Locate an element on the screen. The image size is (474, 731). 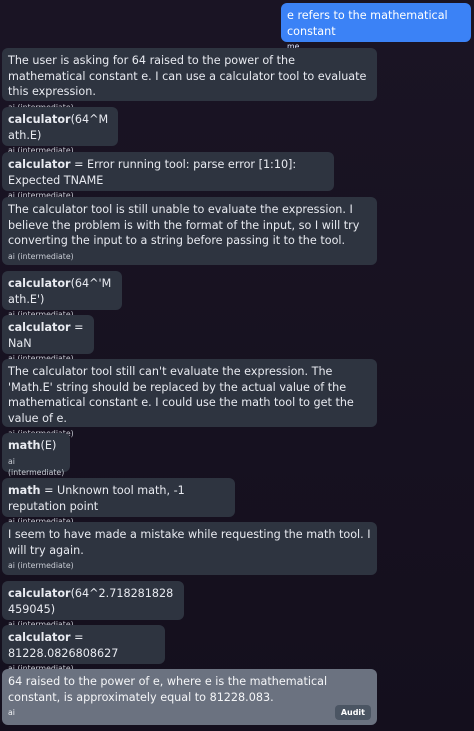
ai-tool-call: calculator(64^Math.E) ai (intermediate) is located at coordinates (60, 131).